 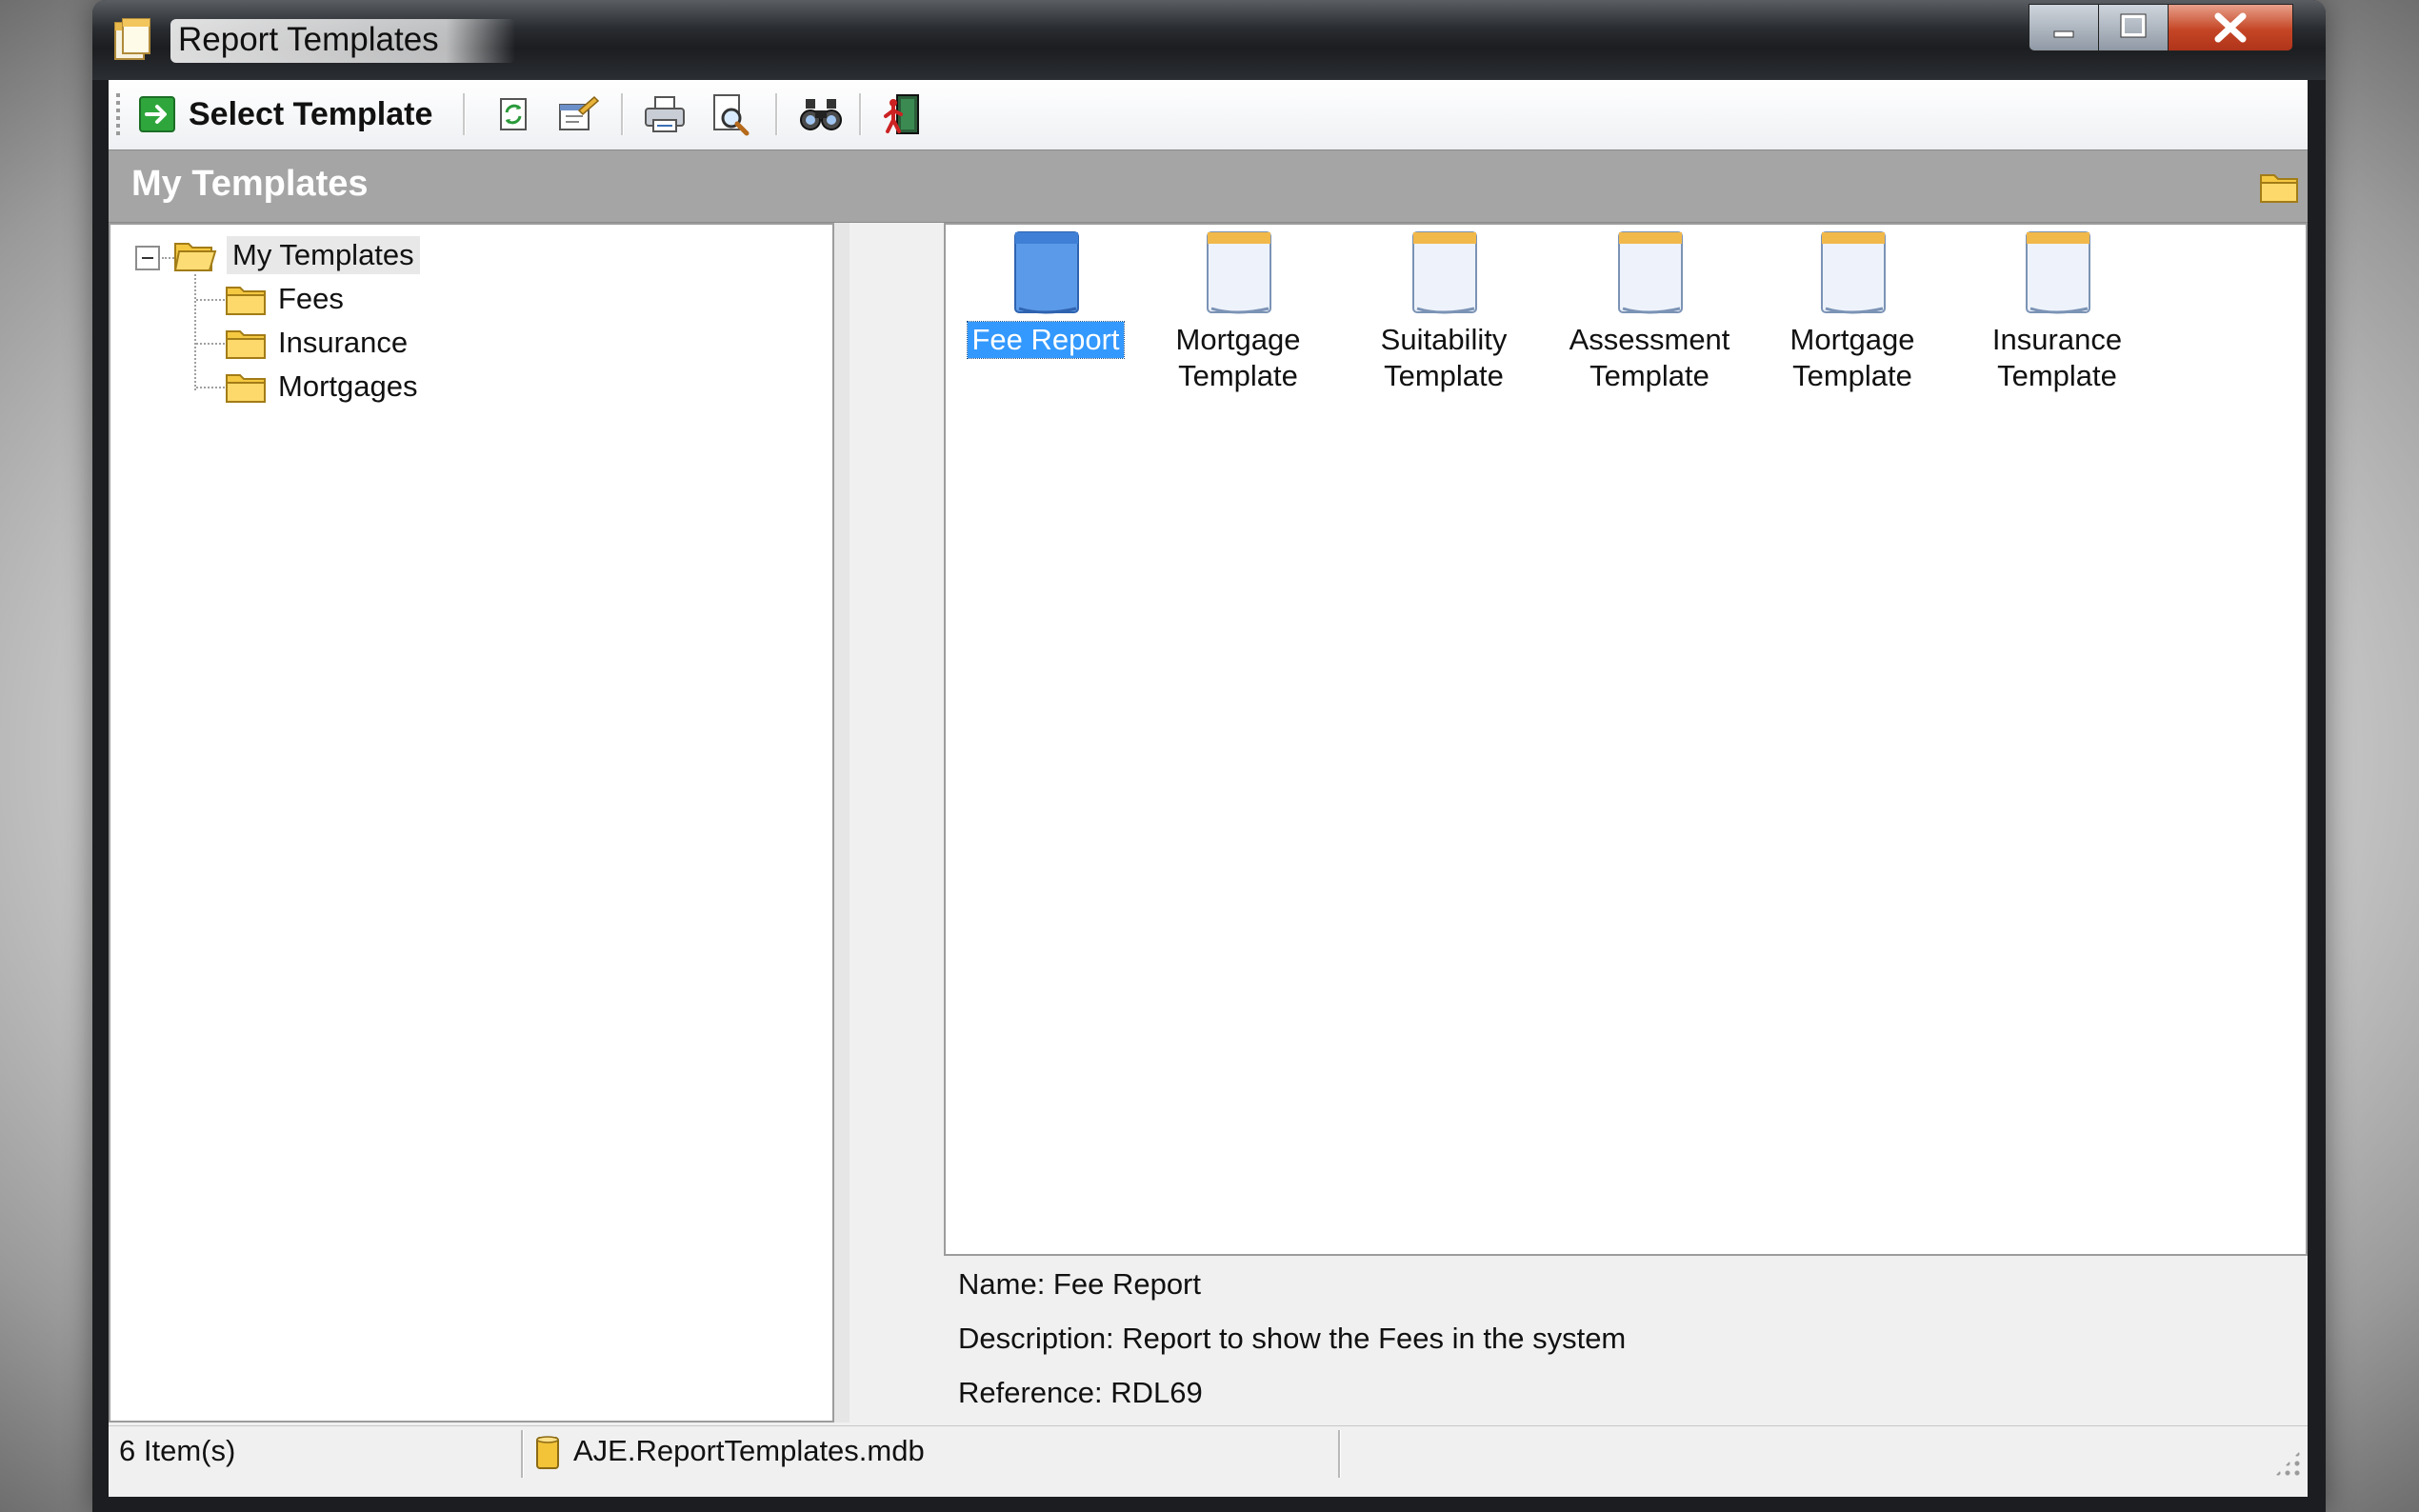 I want to click on refresh-button, so click(x=514, y=114).